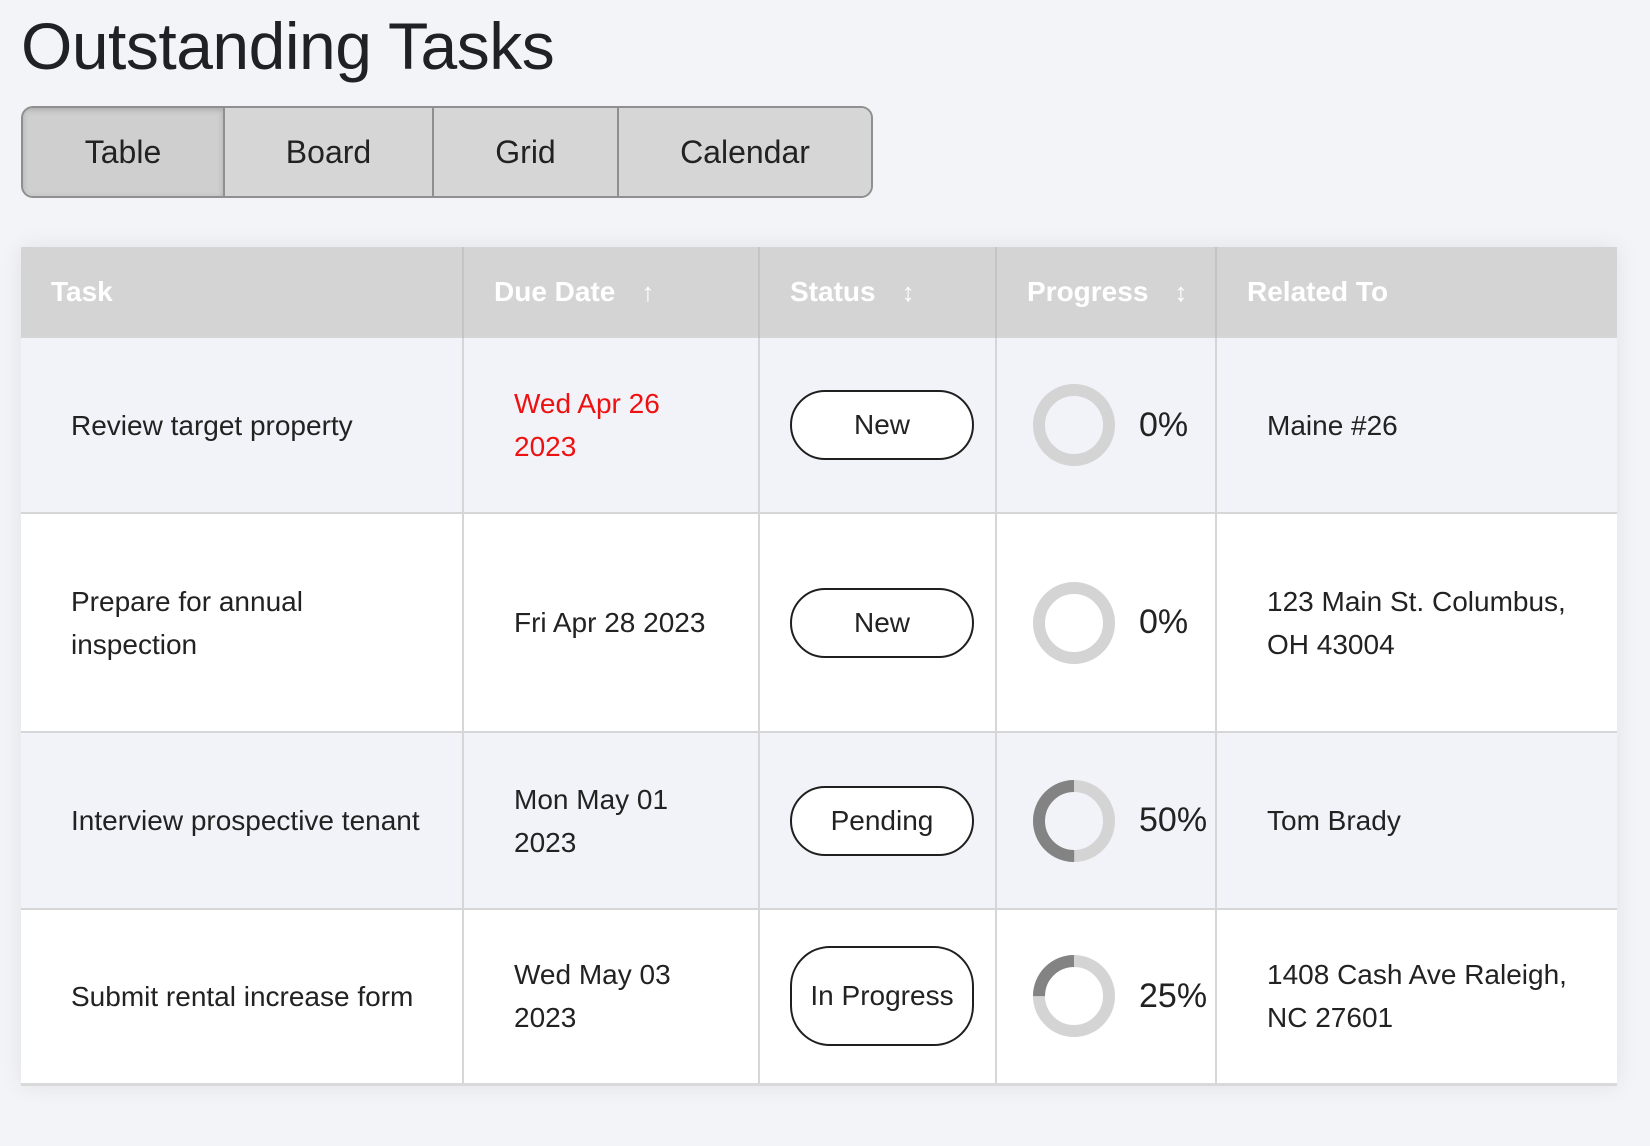 This screenshot has width=1650, height=1146. I want to click on column-header-due-date: Due Date ↑, so click(611, 292).